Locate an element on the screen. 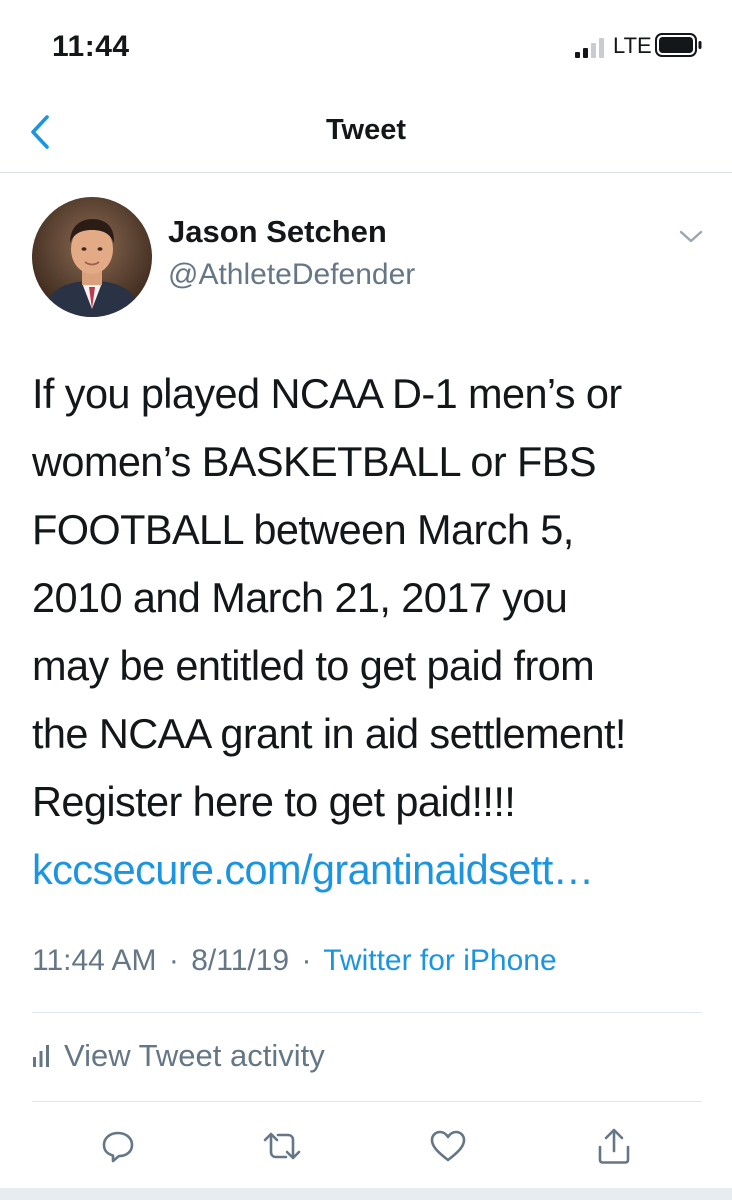 The width and height of the screenshot is (732, 1200). view-tweet-activity-button: View Tweet activity is located at coordinates (178, 1056).